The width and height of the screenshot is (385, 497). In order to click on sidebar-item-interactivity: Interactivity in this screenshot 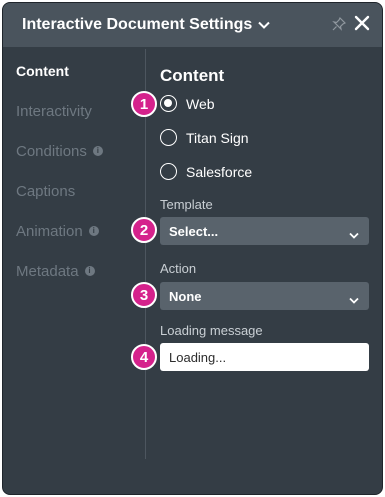, I will do `click(78, 123)`.